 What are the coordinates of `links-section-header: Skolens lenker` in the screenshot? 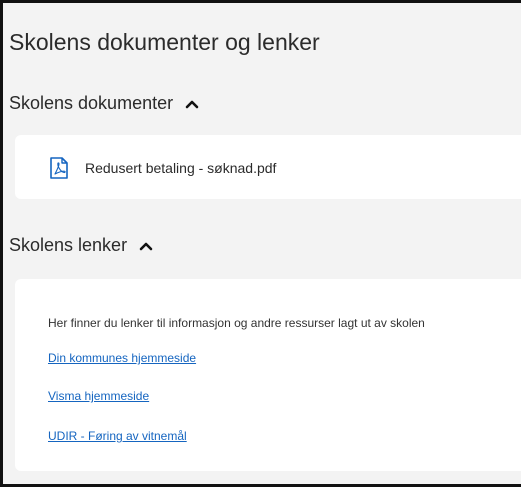 It's located at (81, 245).